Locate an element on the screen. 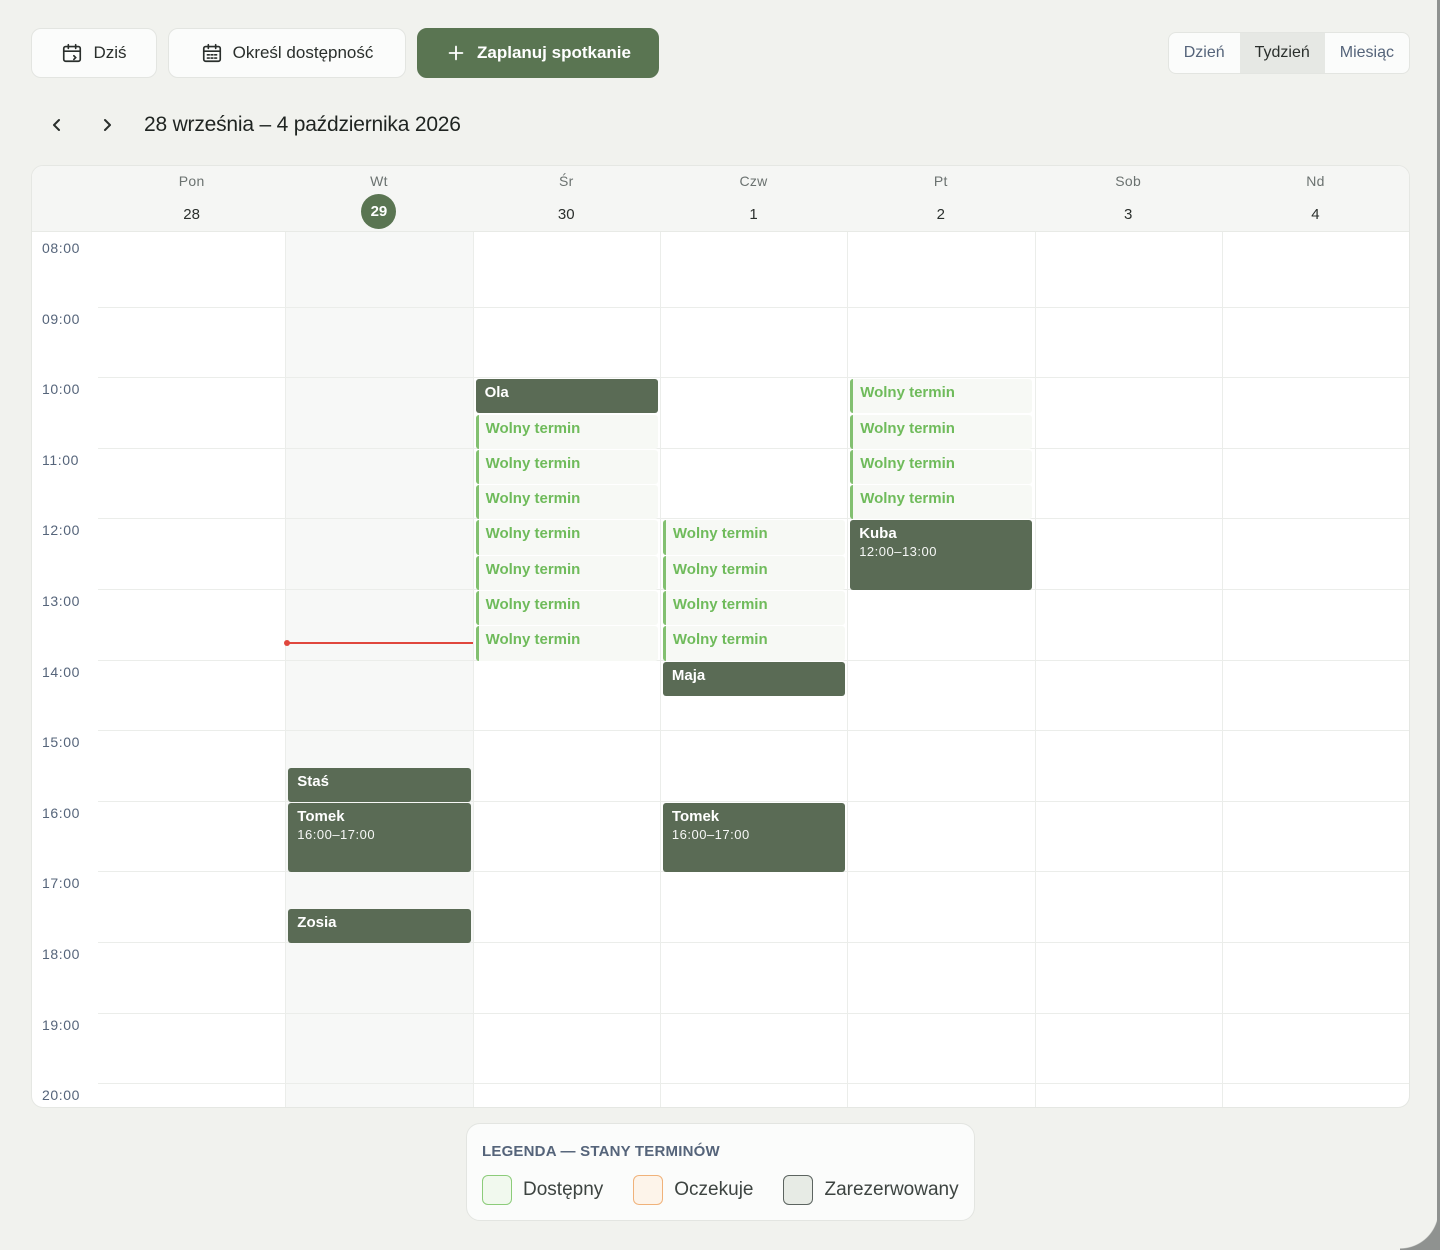 This screenshot has height=1250, width=1440. set-availability-button: Określ dostępność is located at coordinates (287, 53).